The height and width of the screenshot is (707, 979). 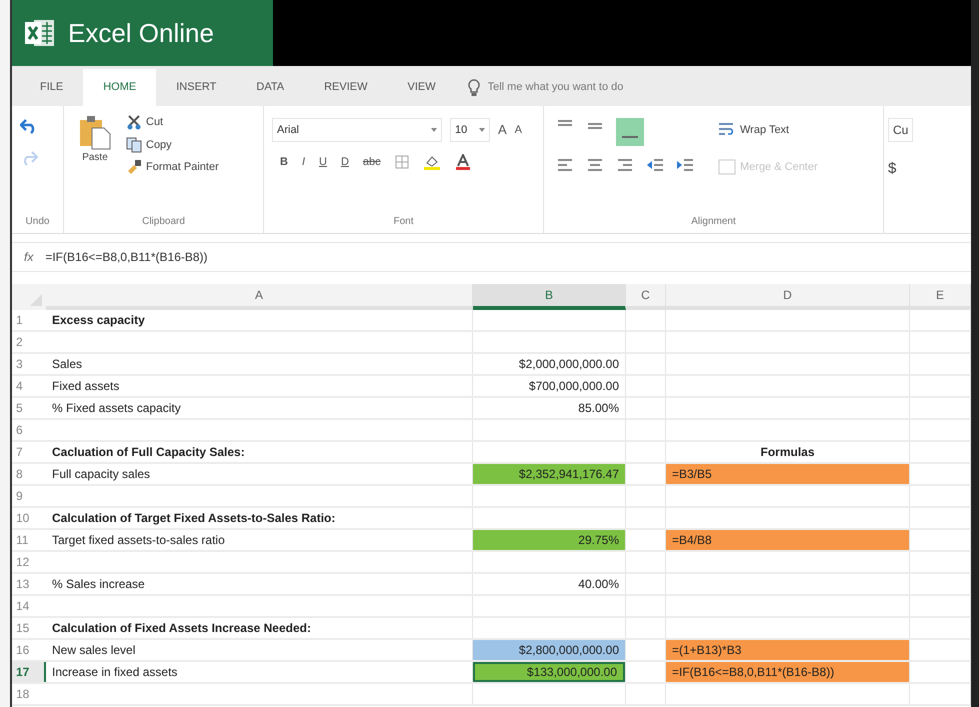 I want to click on spreadsheet-icon, so click(x=40, y=33).